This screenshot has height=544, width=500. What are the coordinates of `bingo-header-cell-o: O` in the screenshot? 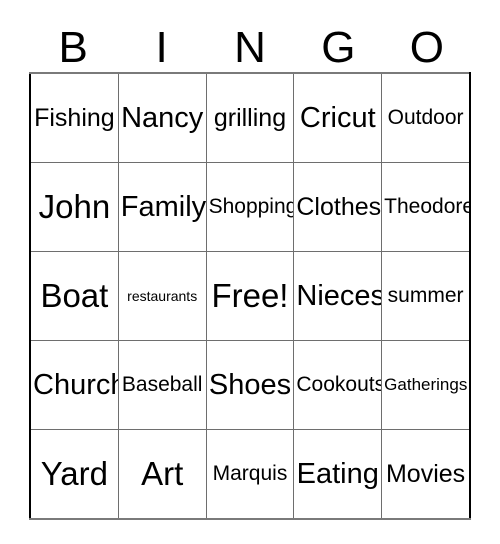 It's located at (427, 42).